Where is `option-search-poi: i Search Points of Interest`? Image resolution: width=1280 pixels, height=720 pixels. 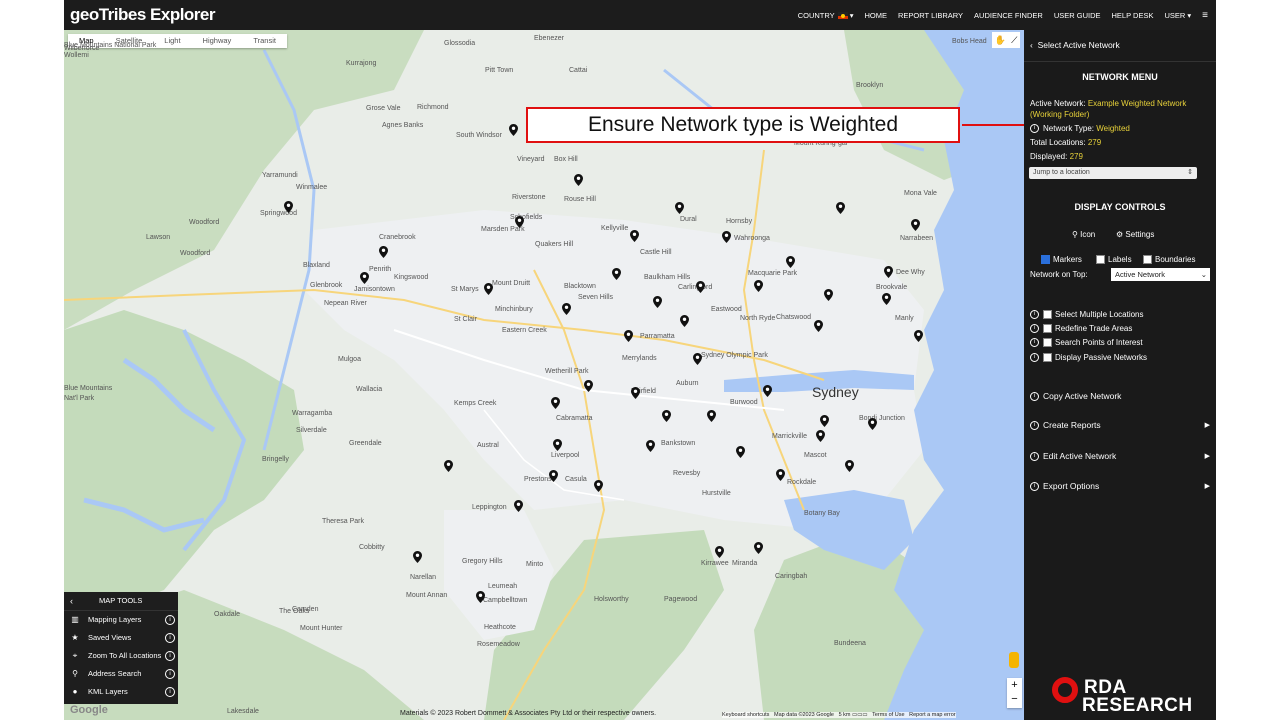
option-search-poi: i Search Points of Interest is located at coordinates (1086, 343).